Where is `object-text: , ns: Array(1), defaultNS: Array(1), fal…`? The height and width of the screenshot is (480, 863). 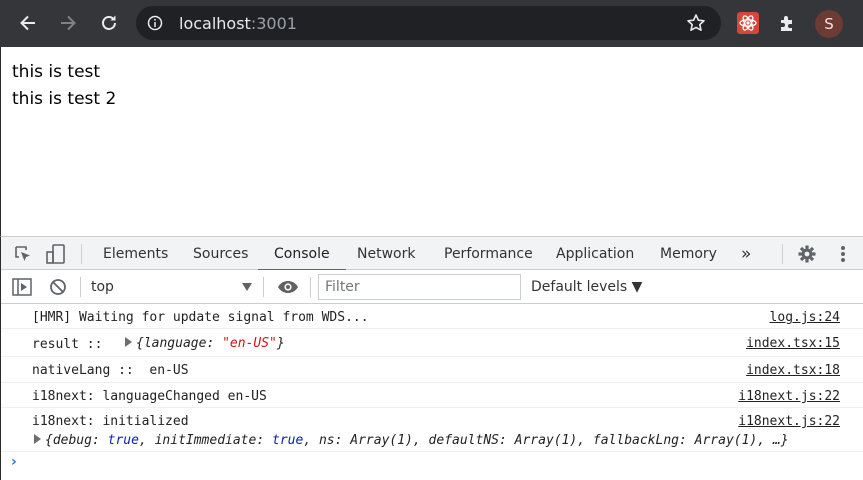
object-text: , ns: Array(1), defaultNS: Array(1), fal… is located at coordinates (546, 440).